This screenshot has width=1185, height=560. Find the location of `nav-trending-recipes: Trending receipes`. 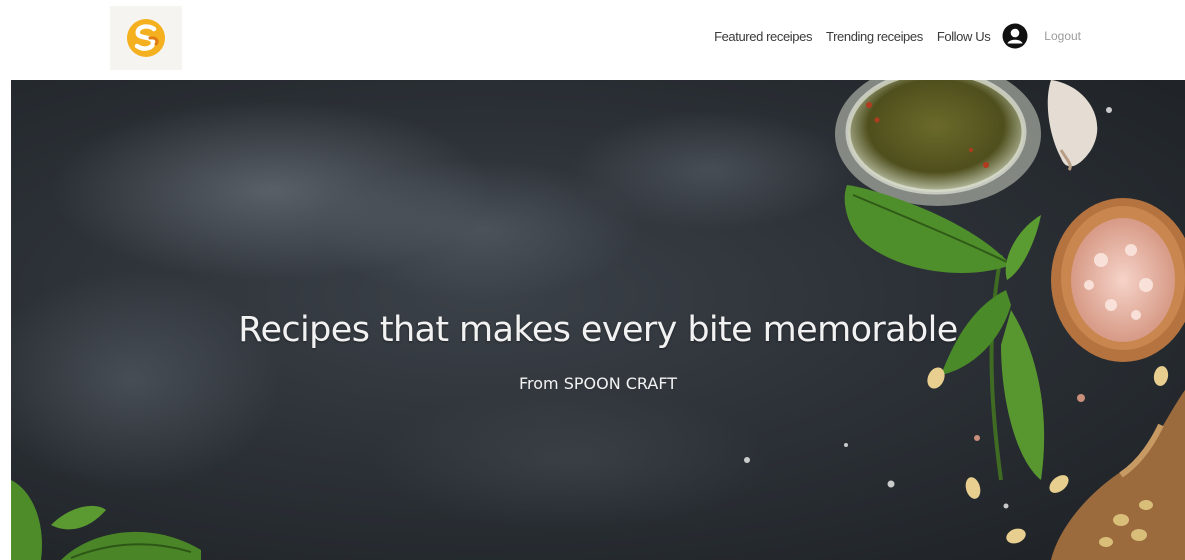

nav-trending-recipes: Trending receipes is located at coordinates (874, 36).